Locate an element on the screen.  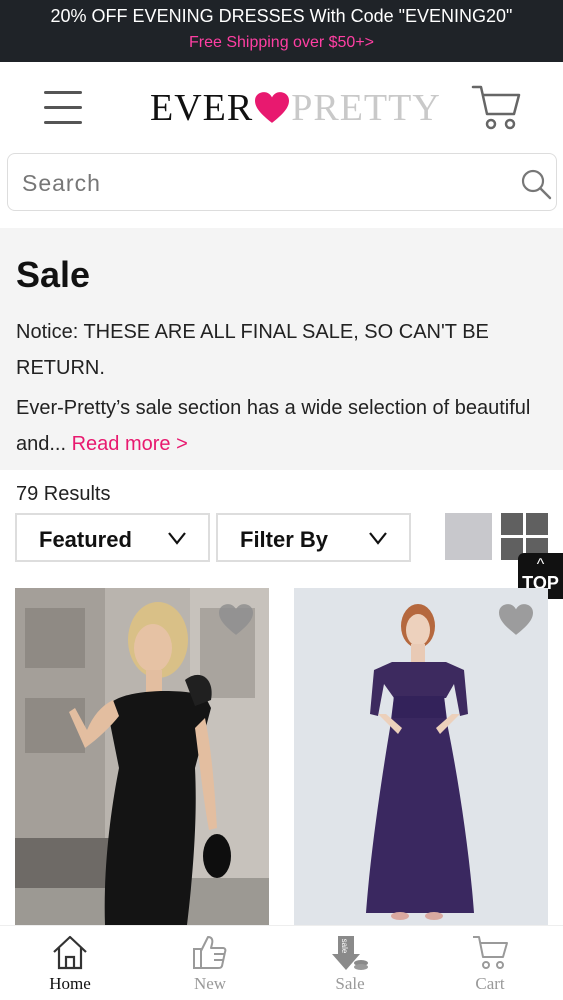
logo-text-ever: EVER is located at coordinates (202, 108).